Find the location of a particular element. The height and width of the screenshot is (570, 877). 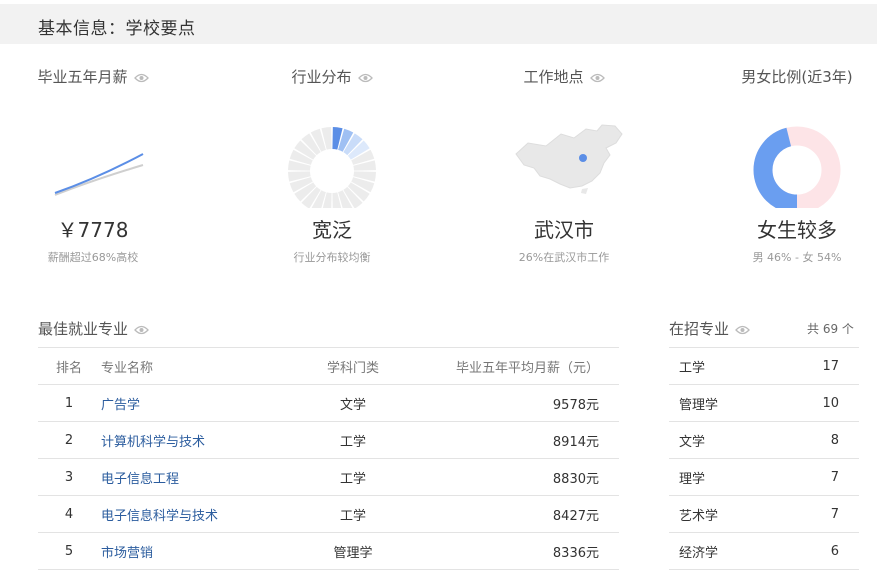

salary-cell: 8830元 is located at coordinates (516, 477).